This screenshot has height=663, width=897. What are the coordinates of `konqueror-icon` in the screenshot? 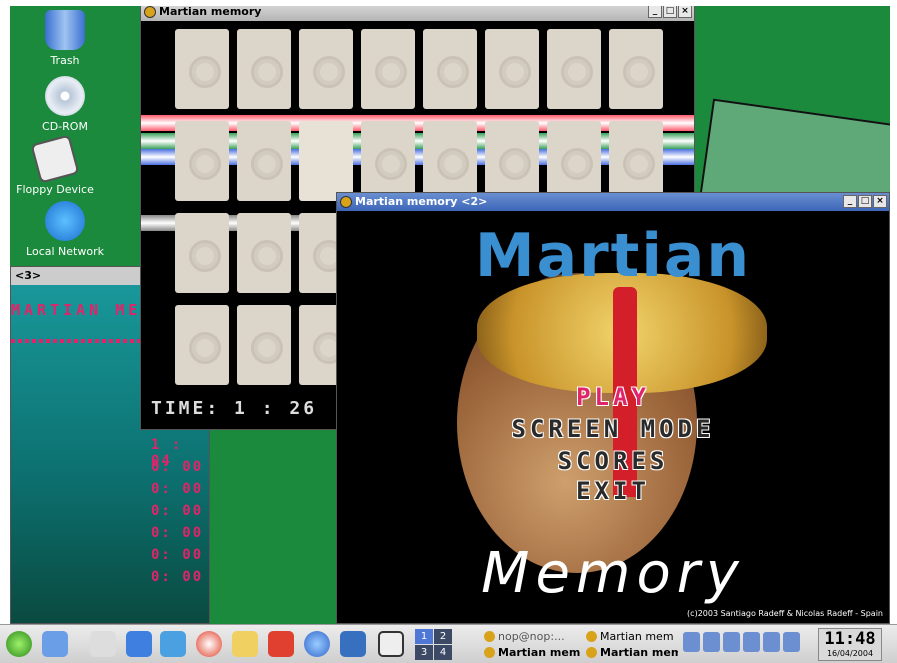 It's located at (139, 644).